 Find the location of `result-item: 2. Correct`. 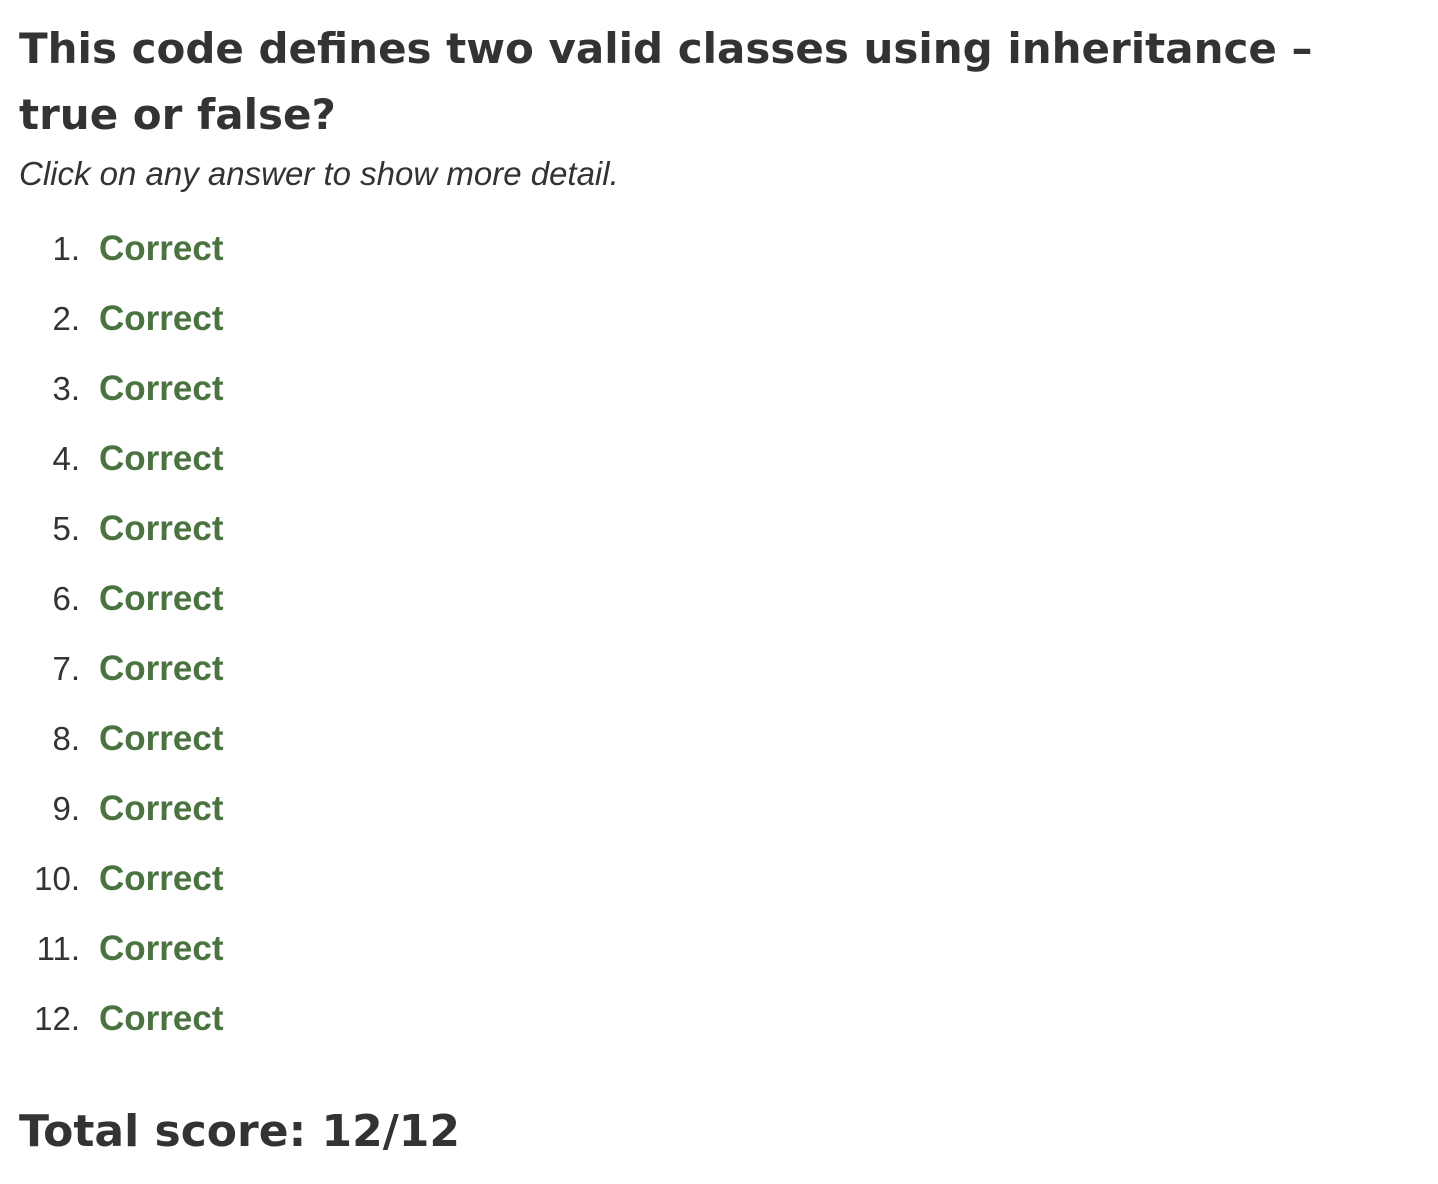

result-item: 2. Correct is located at coordinates (719, 319).